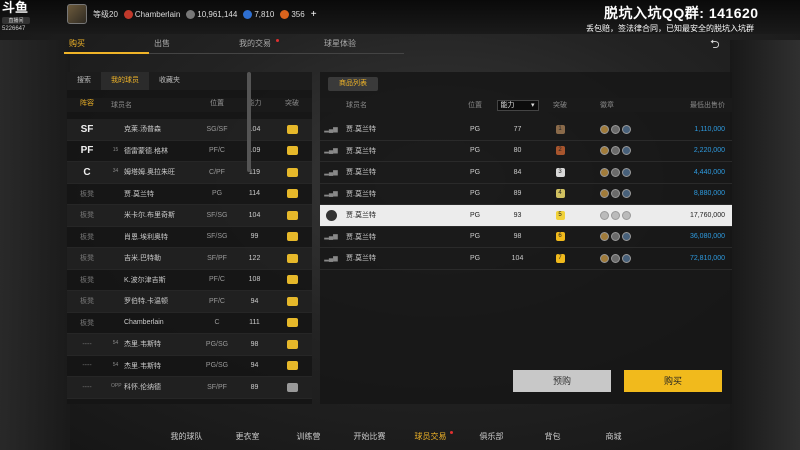 Image resolution: width=800 pixels, height=450 pixels. What do you see at coordinates (526, 151) in the screenshot?
I see `listing-row: ▂▄▆ 贾.莫兰特 PG 80 2 2,220,000` at bounding box center [526, 151].